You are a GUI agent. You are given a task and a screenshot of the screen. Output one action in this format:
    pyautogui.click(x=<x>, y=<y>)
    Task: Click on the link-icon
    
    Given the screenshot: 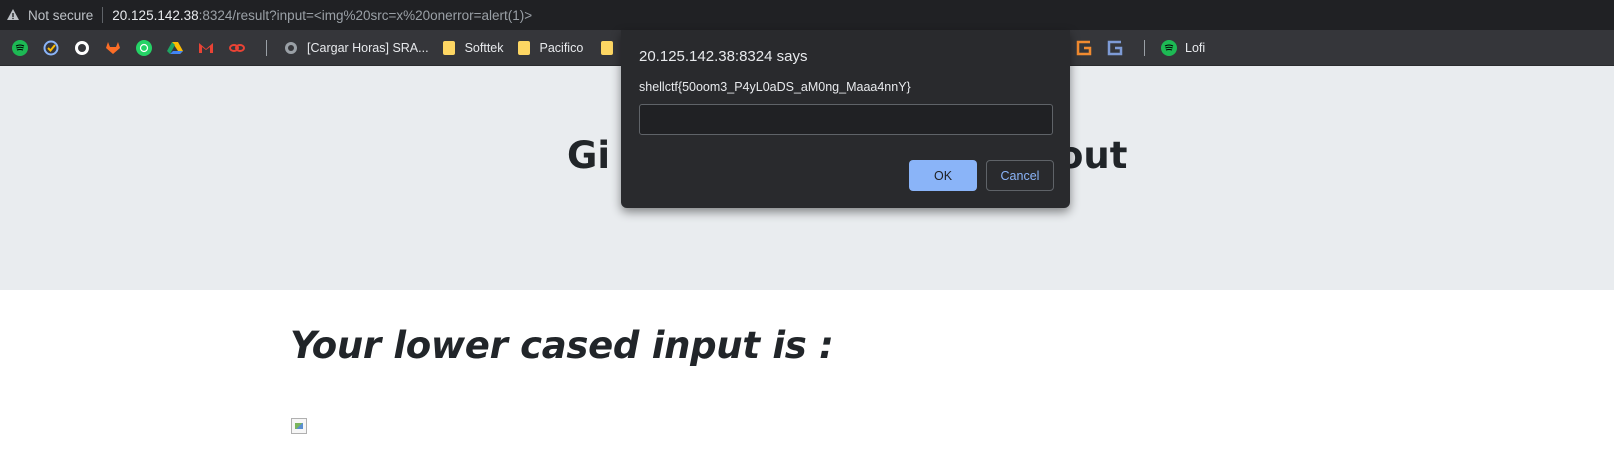 What is the action you would take?
    pyautogui.click(x=237, y=48)
    